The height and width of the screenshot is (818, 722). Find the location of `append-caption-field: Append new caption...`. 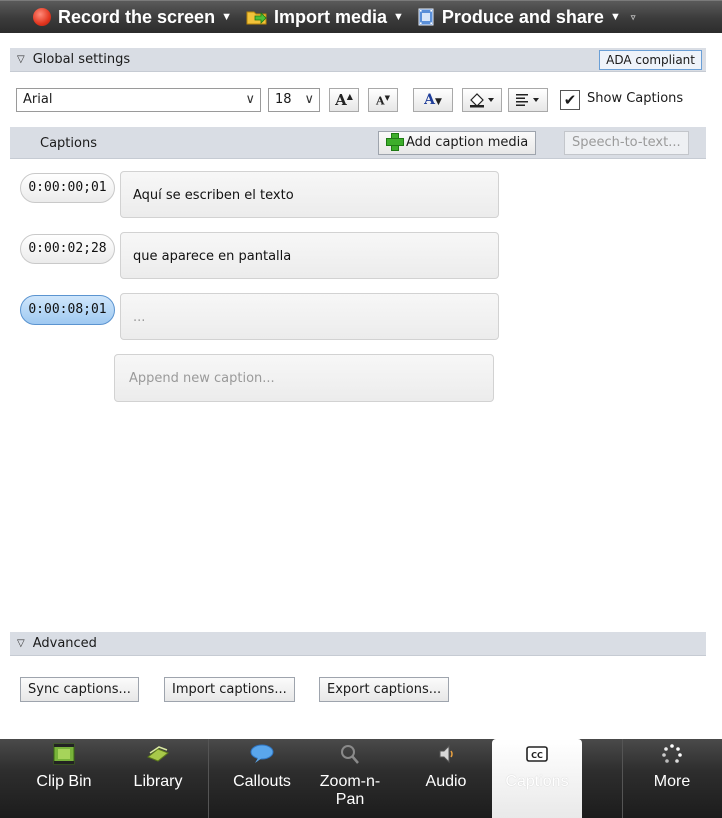

append-caption-field: Append new caption... is located at coordinates (304, 378).